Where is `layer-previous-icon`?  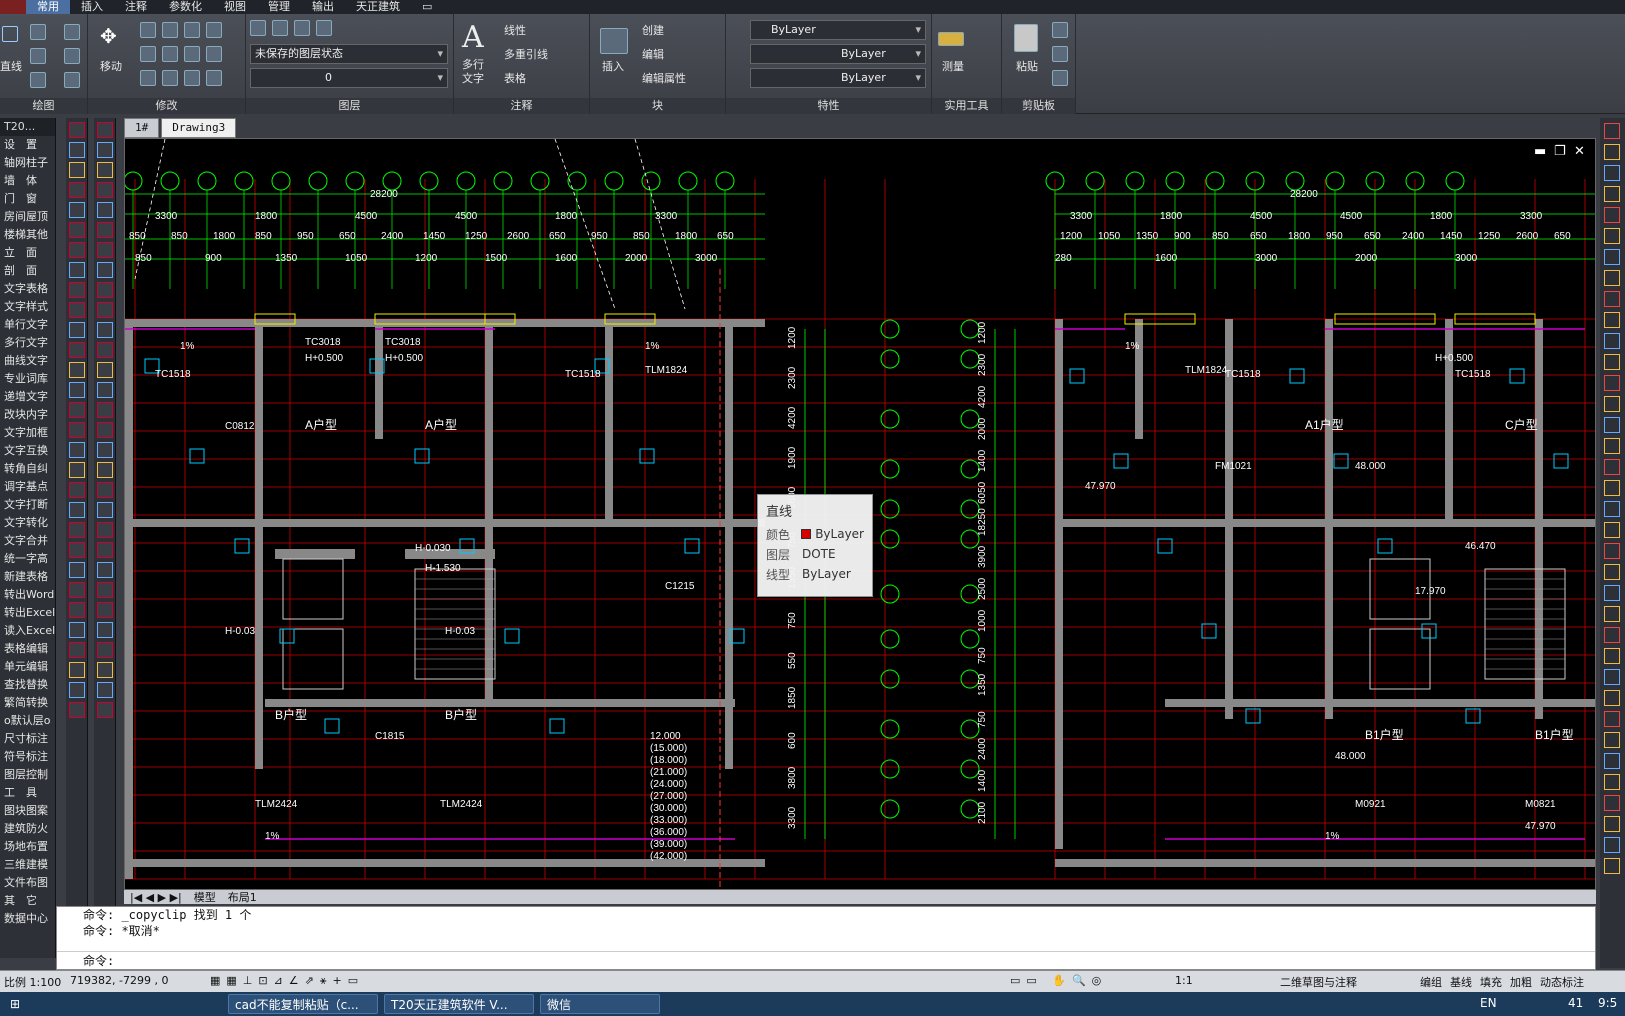 layer-previous-icon is located at coordinates (302, 28).